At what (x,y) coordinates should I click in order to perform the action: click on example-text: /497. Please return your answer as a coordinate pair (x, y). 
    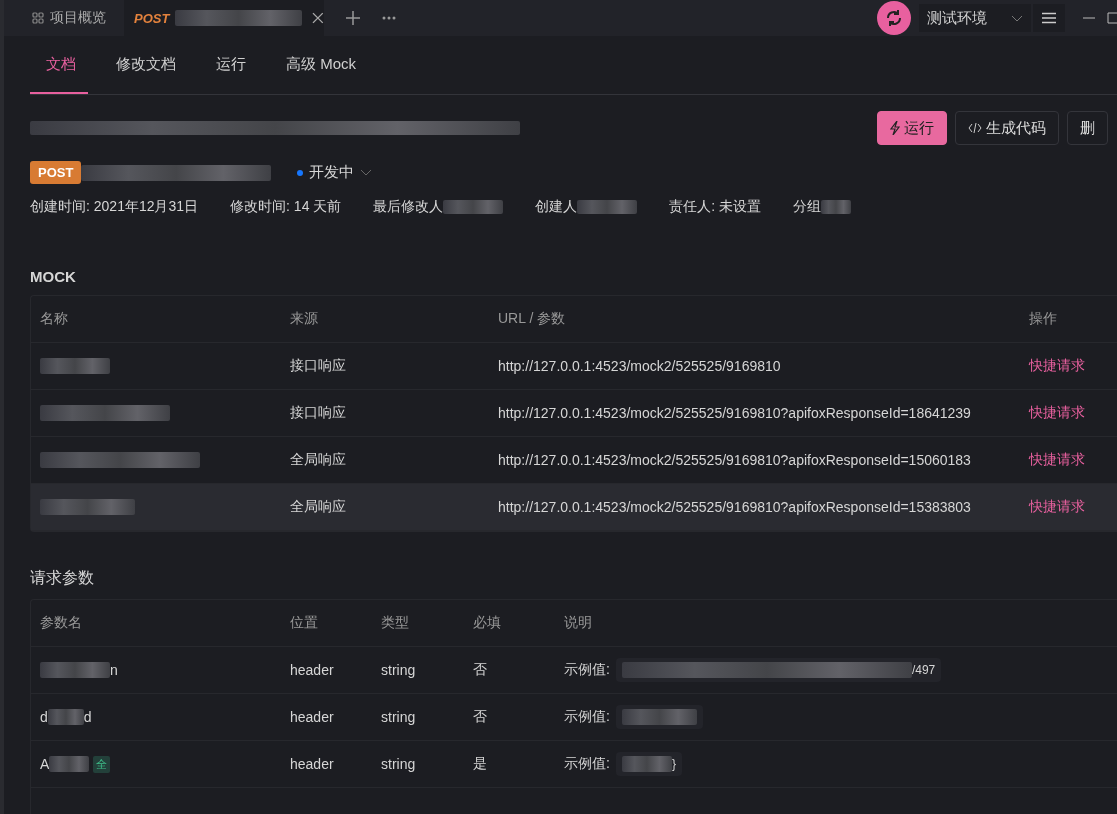
    Looking at the image, I should click on (923, 670).